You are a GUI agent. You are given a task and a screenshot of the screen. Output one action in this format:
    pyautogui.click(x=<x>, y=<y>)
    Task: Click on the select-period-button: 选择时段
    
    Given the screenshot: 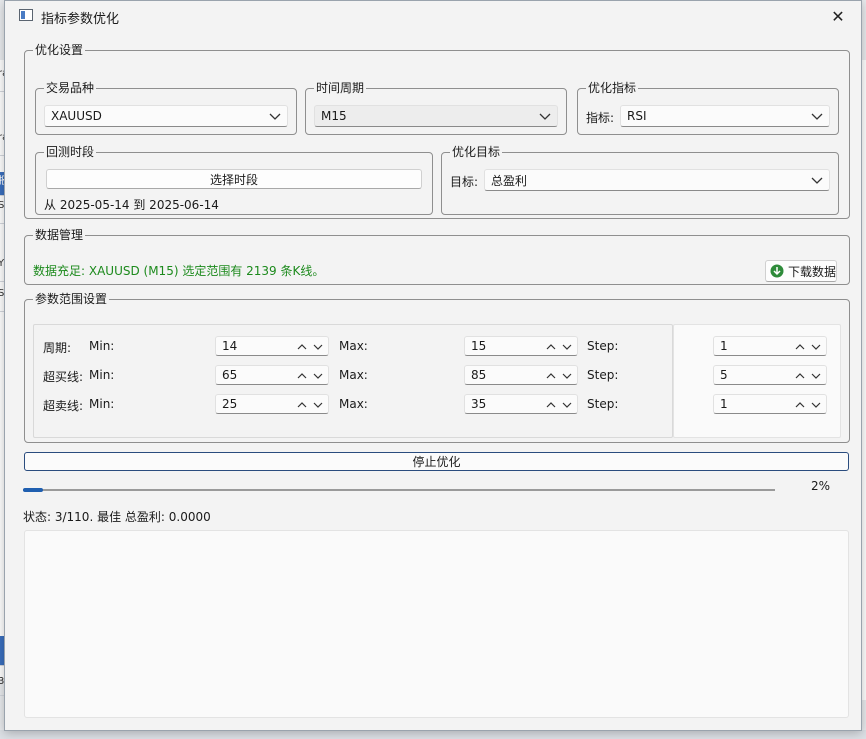 What is the action you would take?
    pyautogui.click(x=234, y=179)
    